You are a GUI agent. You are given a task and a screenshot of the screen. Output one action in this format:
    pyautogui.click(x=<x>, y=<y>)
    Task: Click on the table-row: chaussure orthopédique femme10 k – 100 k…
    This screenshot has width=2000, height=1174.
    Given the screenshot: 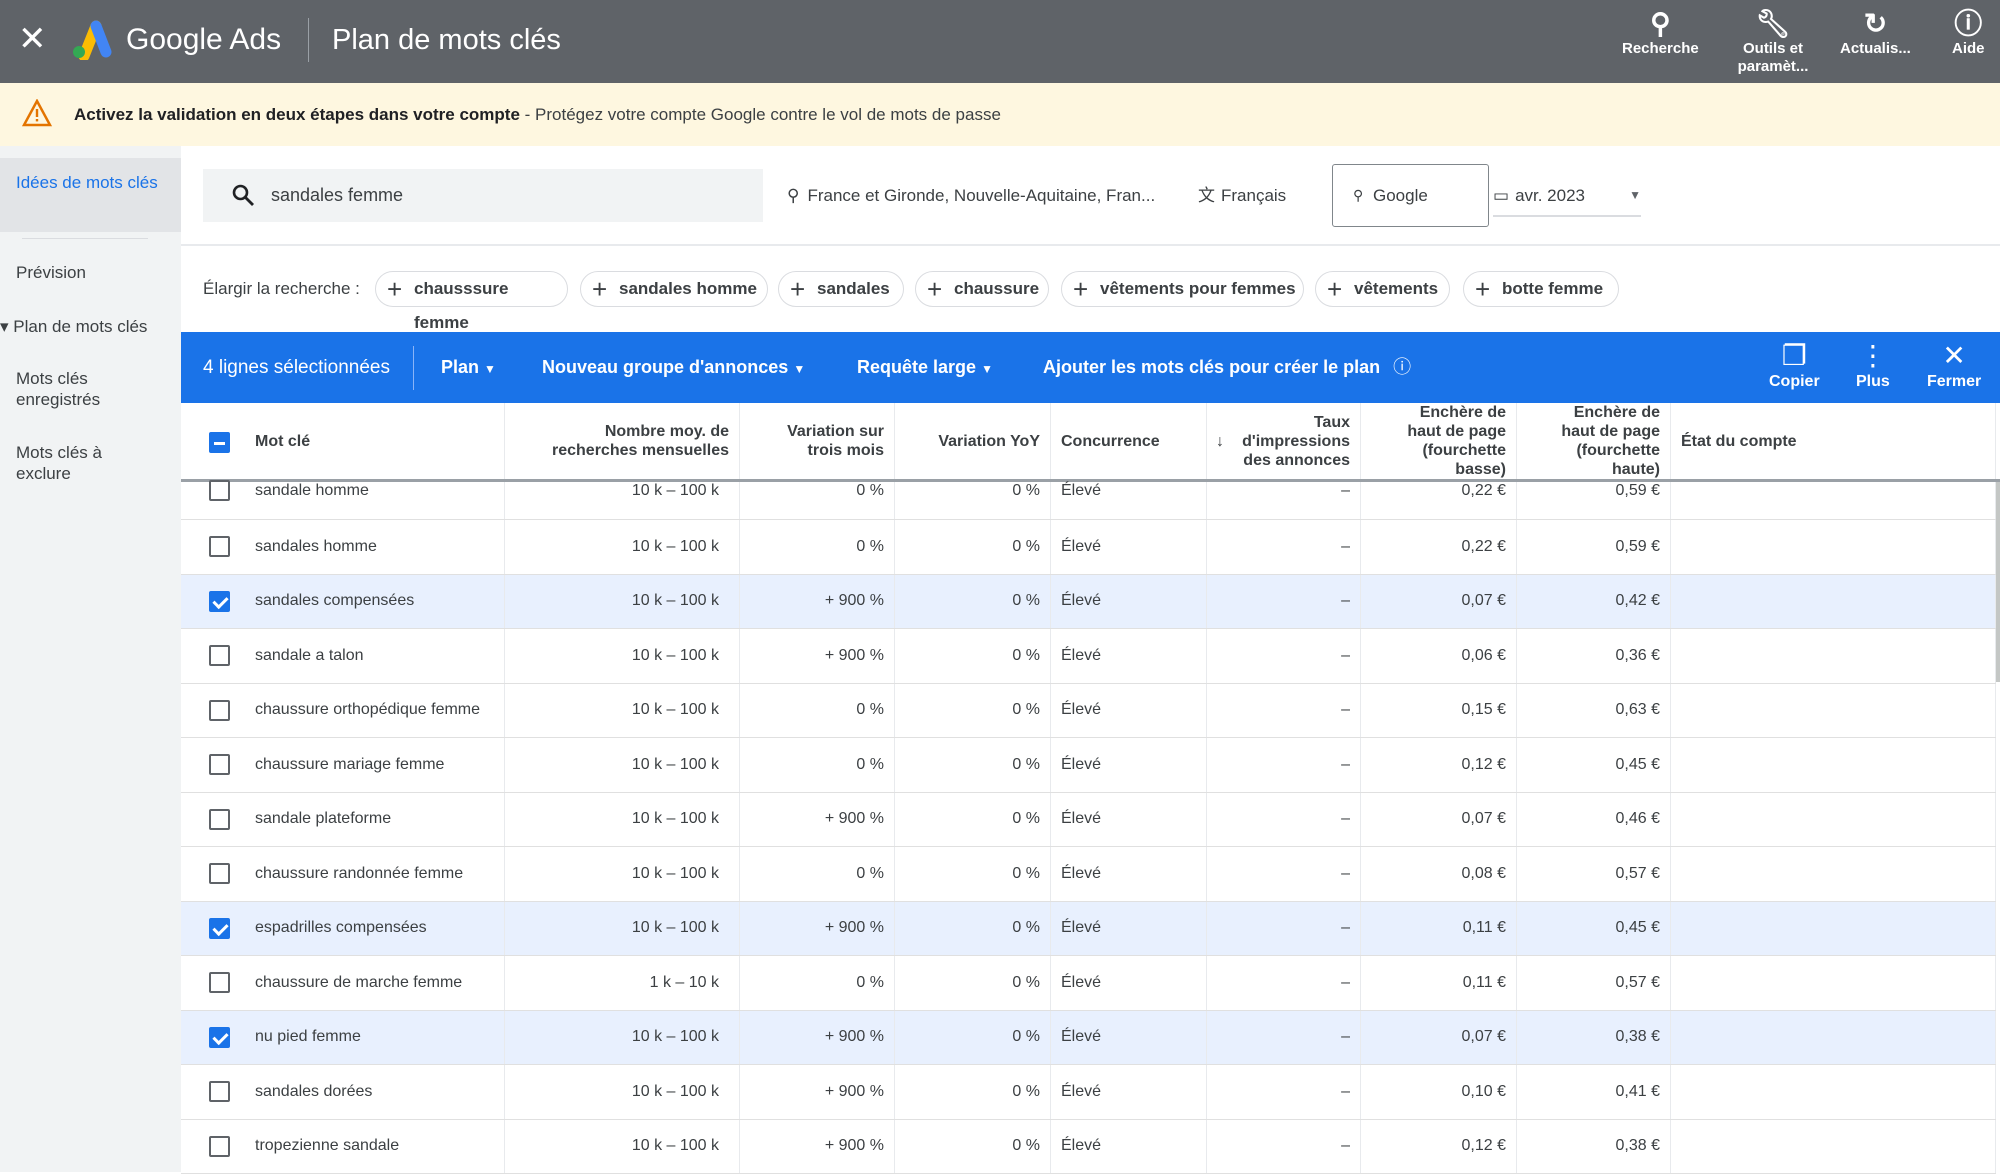 What is the action you would take?
    pyautogui.click(x=1088, y=711)
    